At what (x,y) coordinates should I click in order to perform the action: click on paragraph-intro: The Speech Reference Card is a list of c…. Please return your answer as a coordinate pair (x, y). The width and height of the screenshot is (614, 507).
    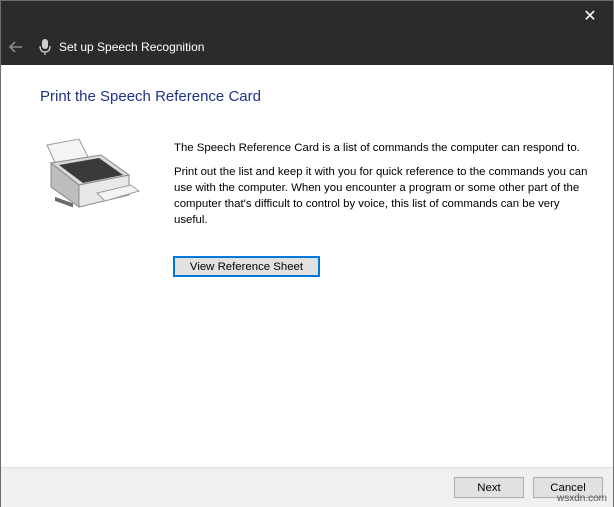
    Looking at the image, I should click on (377, 148).